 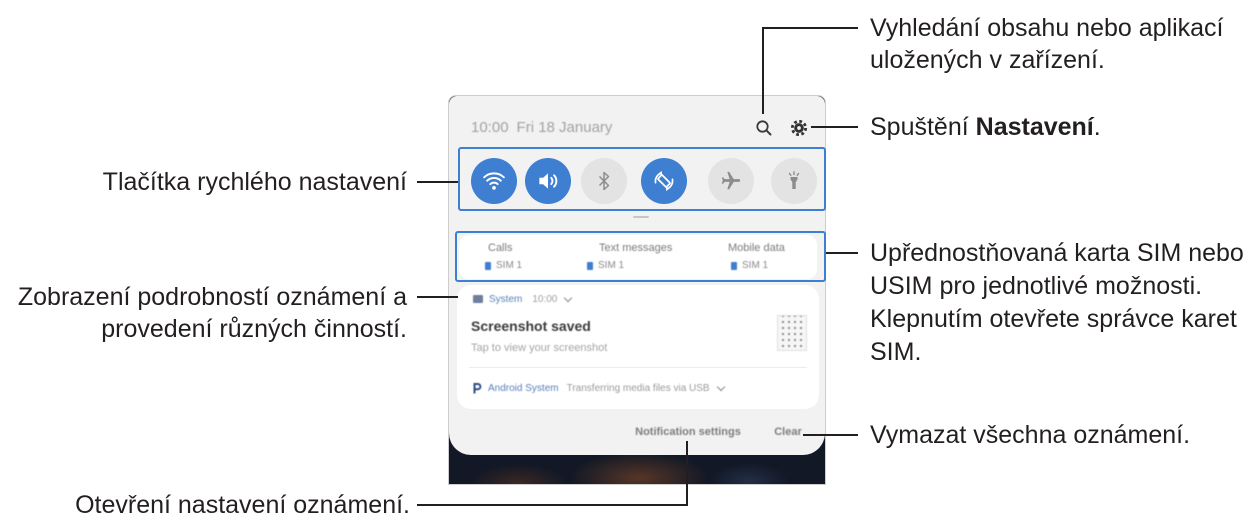 I want to click on notification-settings-callout-line, so click(x=552, y=473).